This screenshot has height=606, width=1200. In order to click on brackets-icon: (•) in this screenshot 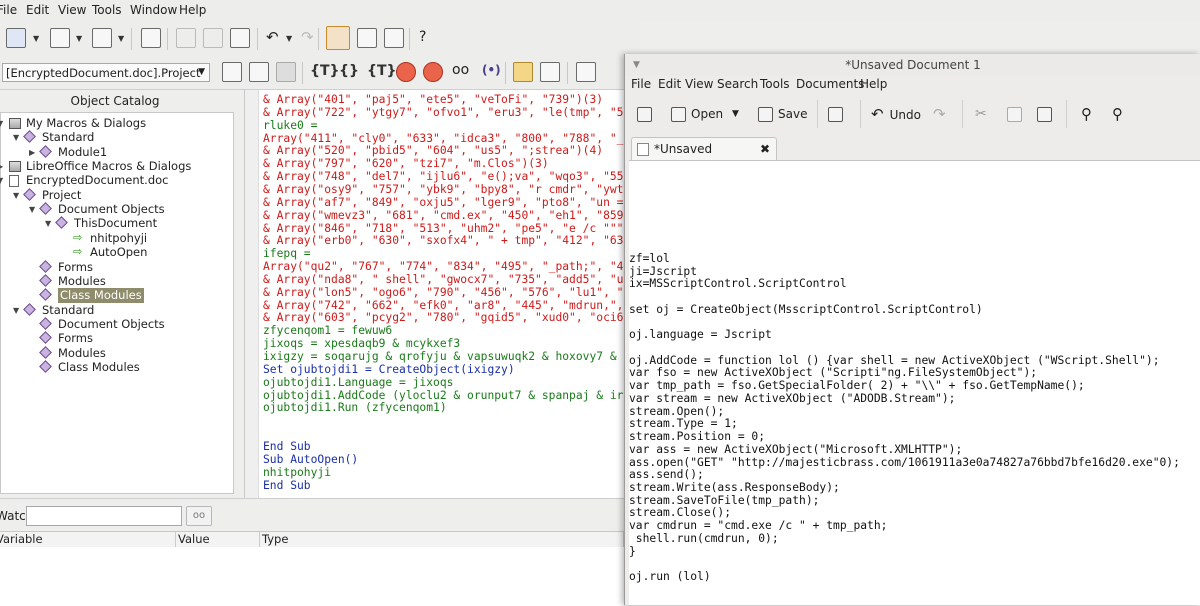, I will do `click(491, 70)`.